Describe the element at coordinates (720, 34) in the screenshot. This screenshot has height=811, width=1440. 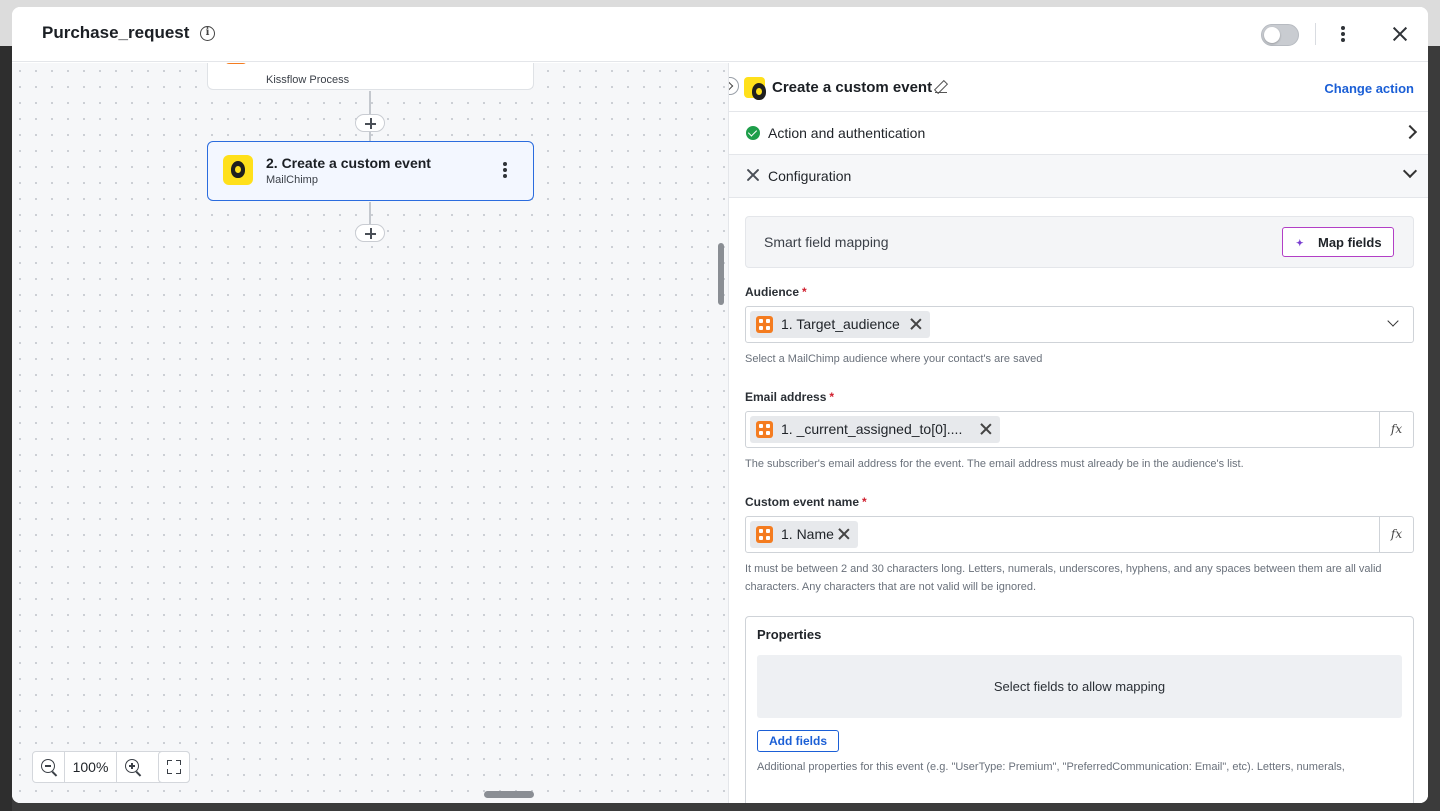
I see `modal-header: Purchase_request i` at that location.